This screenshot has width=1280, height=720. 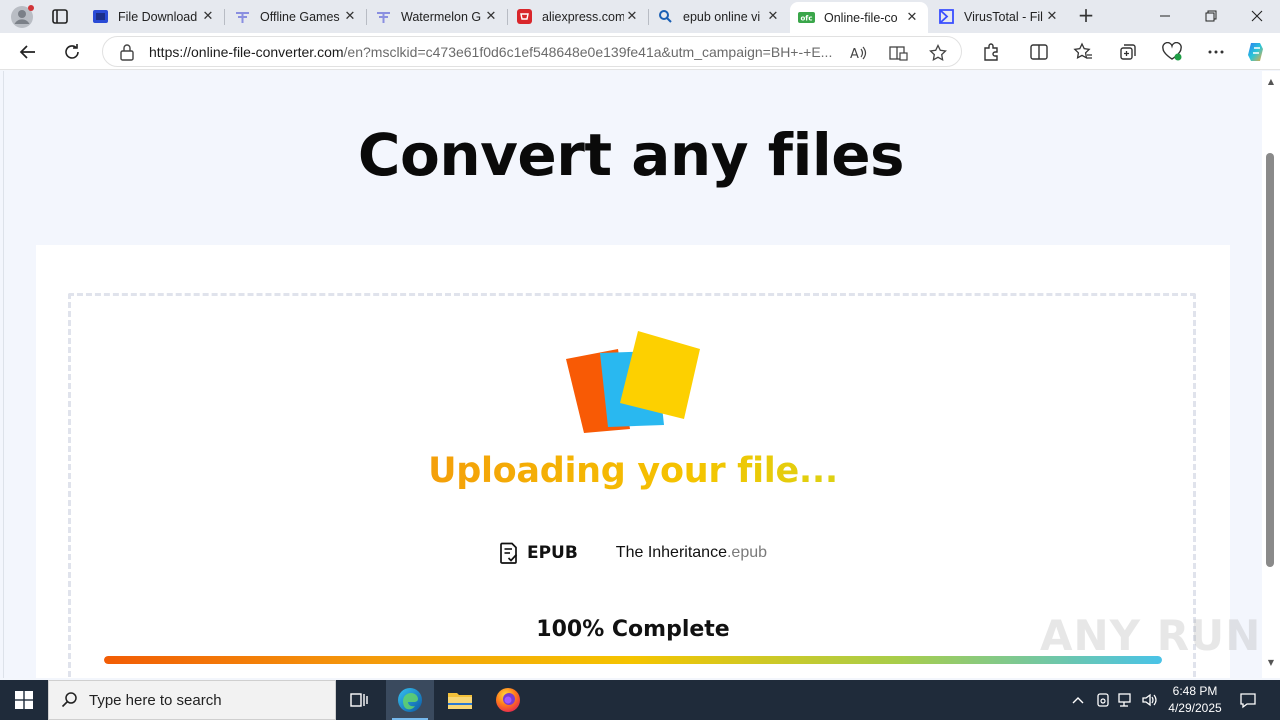 I want to click on tab-actions-button, so click(x=60, y=17).